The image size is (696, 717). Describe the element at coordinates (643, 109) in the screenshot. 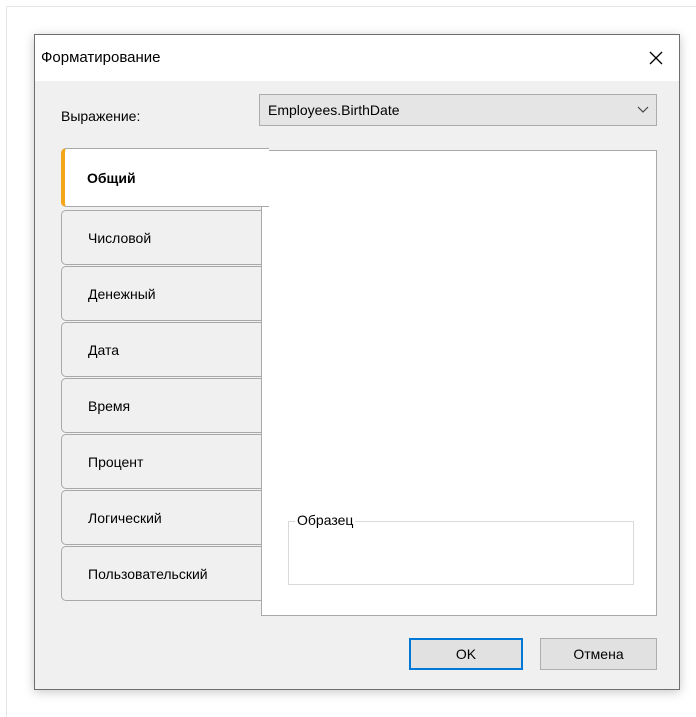

I see `chevron-down-icon` at that location.